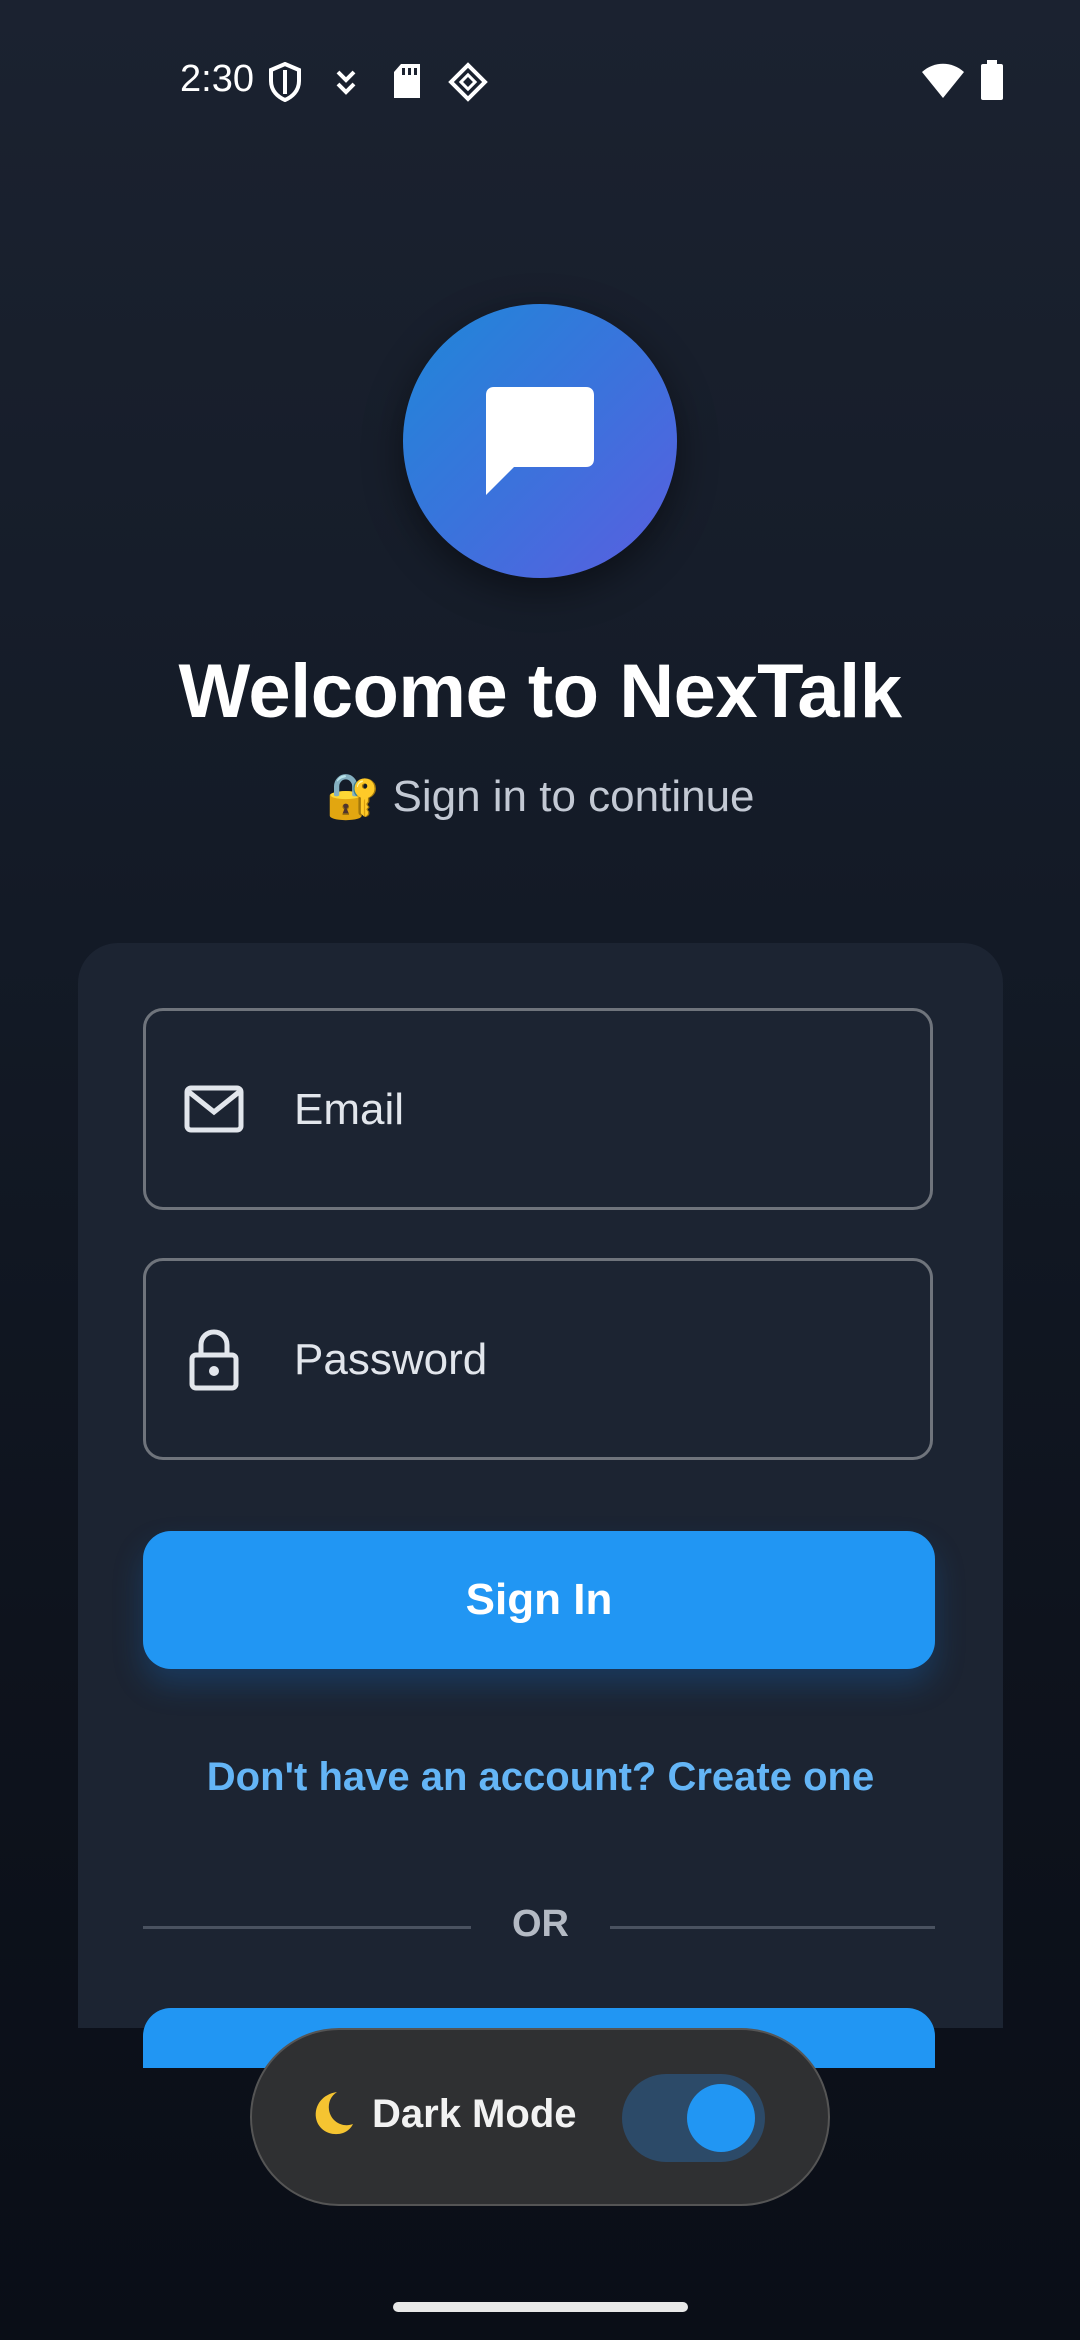 The height and width of the screenshot is (2340, 1080). I want to click on page-title: Welcome to NexTalk, so click(540, 691).